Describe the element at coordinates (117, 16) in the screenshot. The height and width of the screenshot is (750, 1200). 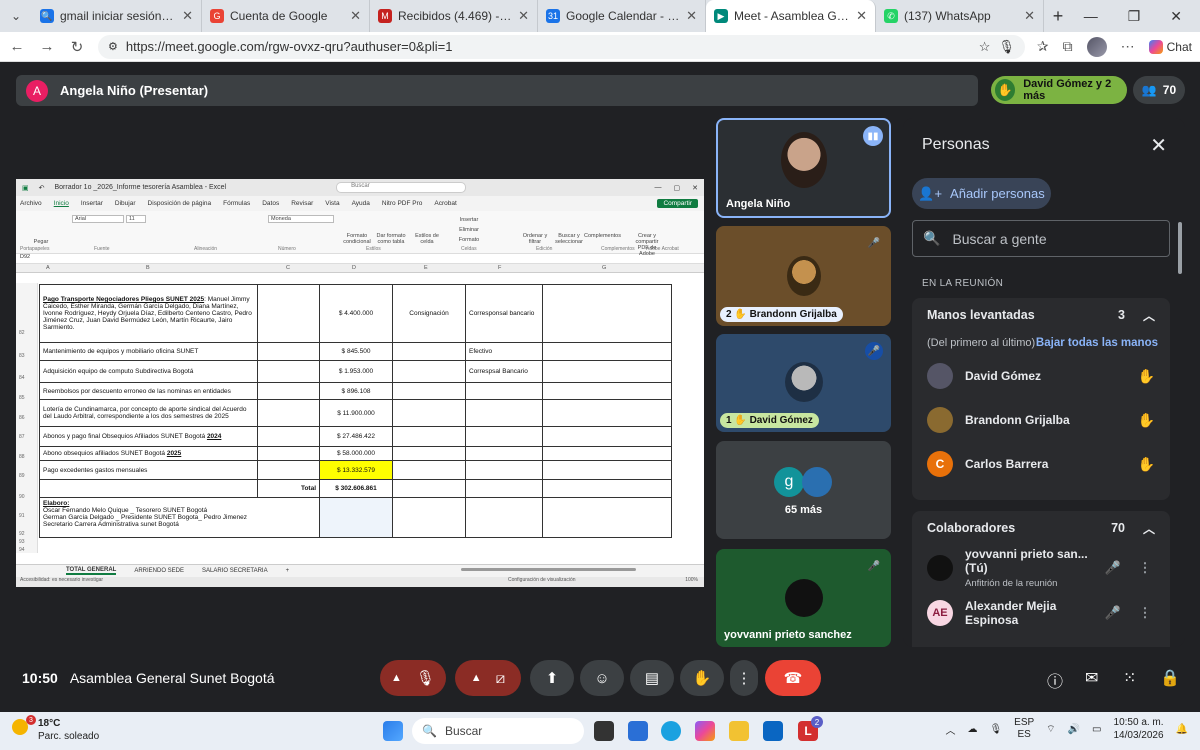
I see `browser-tab: 🔍 gmail iniciar sesión abrir corre ✕` at that location.